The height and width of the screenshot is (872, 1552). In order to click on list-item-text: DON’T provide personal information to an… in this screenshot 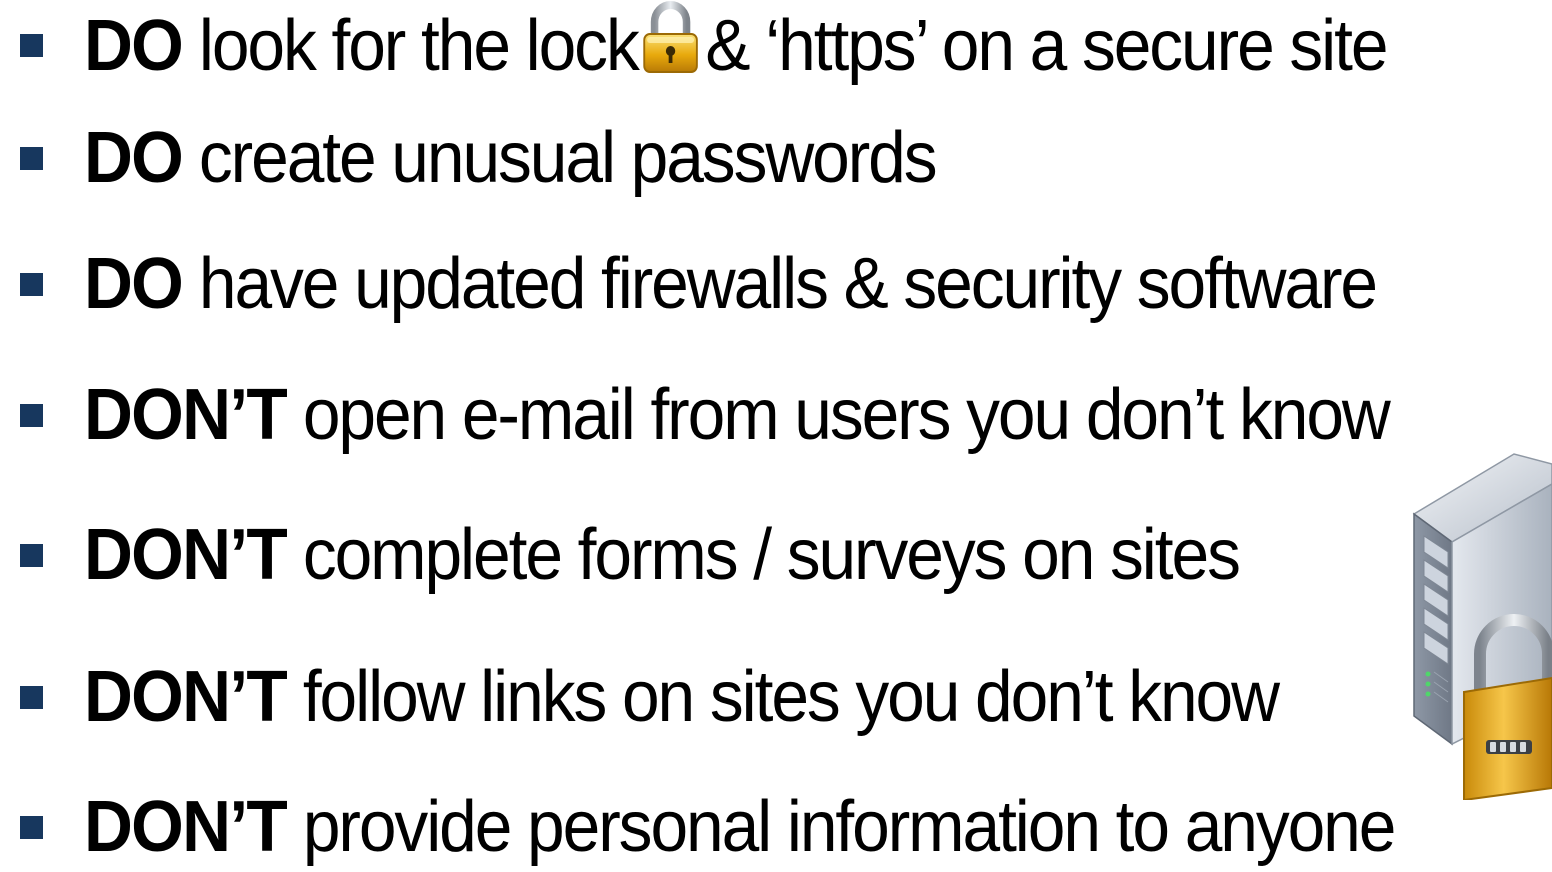, I will do `click(740, 827)`.